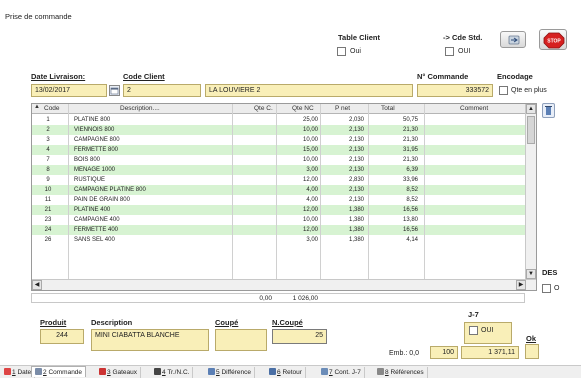 The image size is (581, 378). I want to click on col-header-qte-c: Qte C., so click(263, 108).